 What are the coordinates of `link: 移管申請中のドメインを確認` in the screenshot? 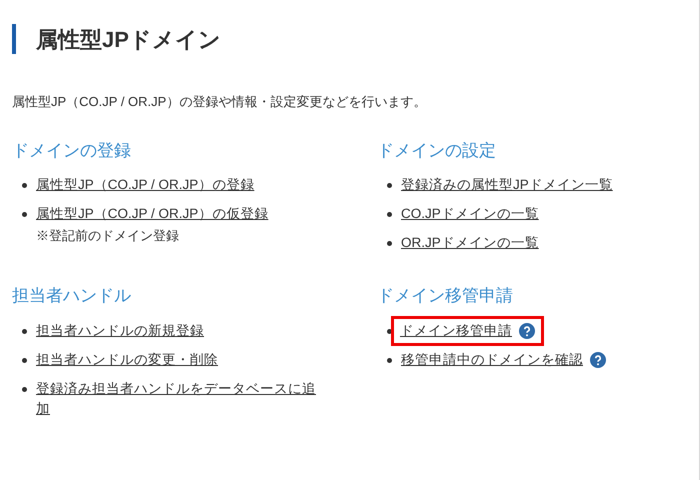 It's located at (492, 360).